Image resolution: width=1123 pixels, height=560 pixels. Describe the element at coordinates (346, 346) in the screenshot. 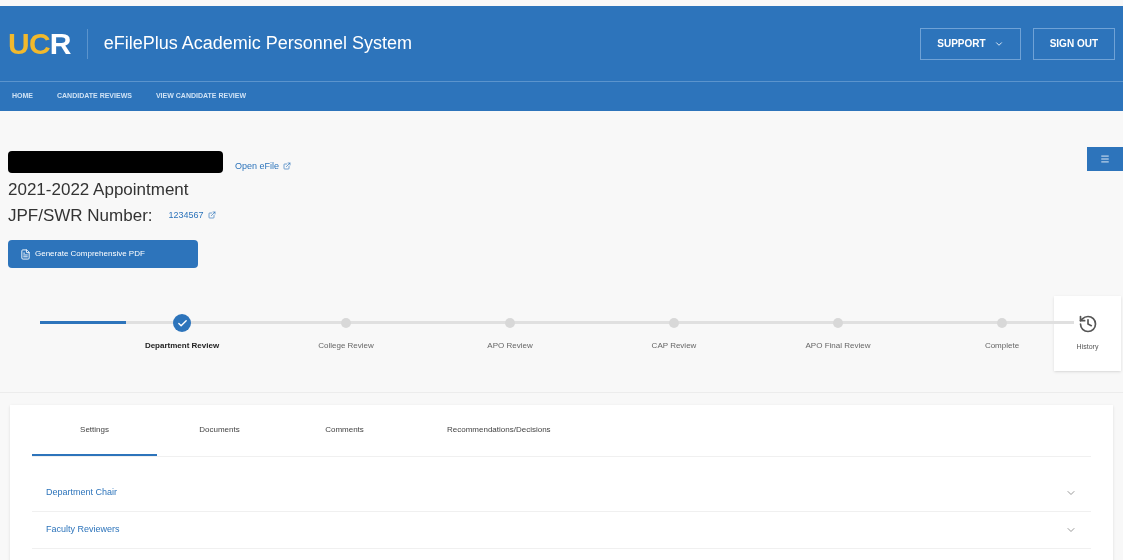

I see `step-label: College Review` at that location.